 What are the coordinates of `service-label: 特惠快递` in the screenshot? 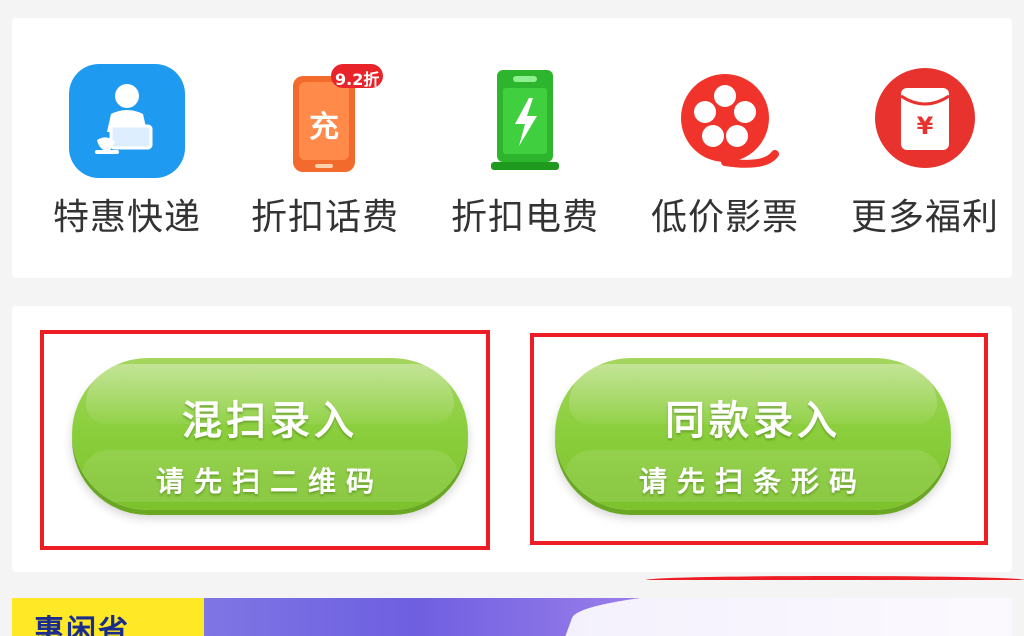 It's located at (126, 217).